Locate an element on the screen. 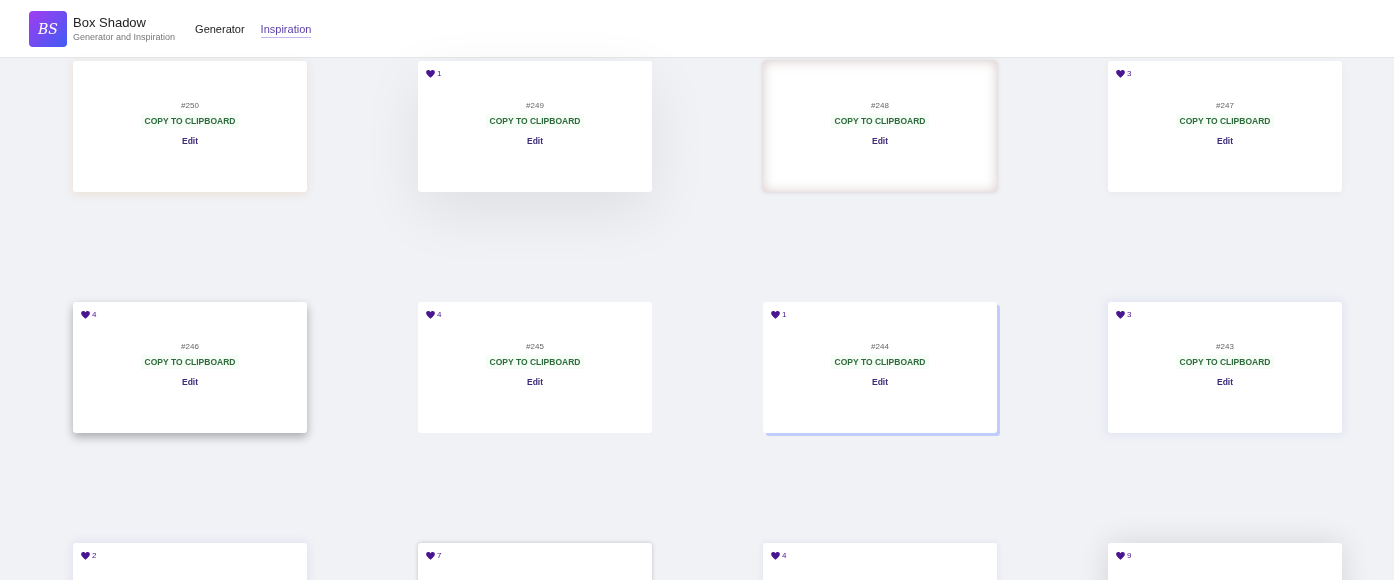  shadow-number: #246 is located at coordinates (190, 346).